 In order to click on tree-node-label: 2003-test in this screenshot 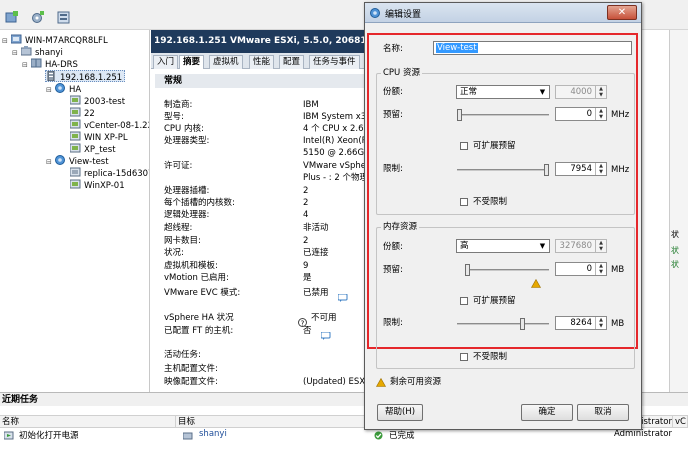, I will do `click(105, 102)`.